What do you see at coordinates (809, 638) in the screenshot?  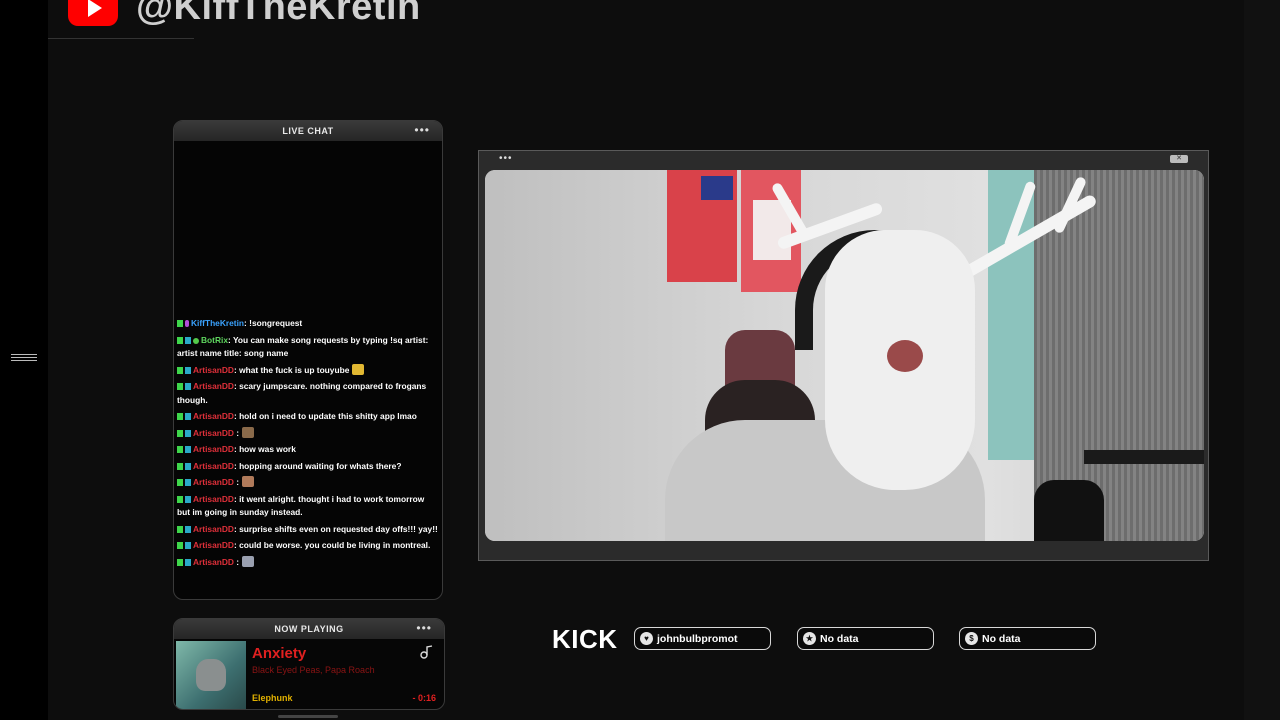 I see `star-icon: ★` at bounding box center [809, 638].